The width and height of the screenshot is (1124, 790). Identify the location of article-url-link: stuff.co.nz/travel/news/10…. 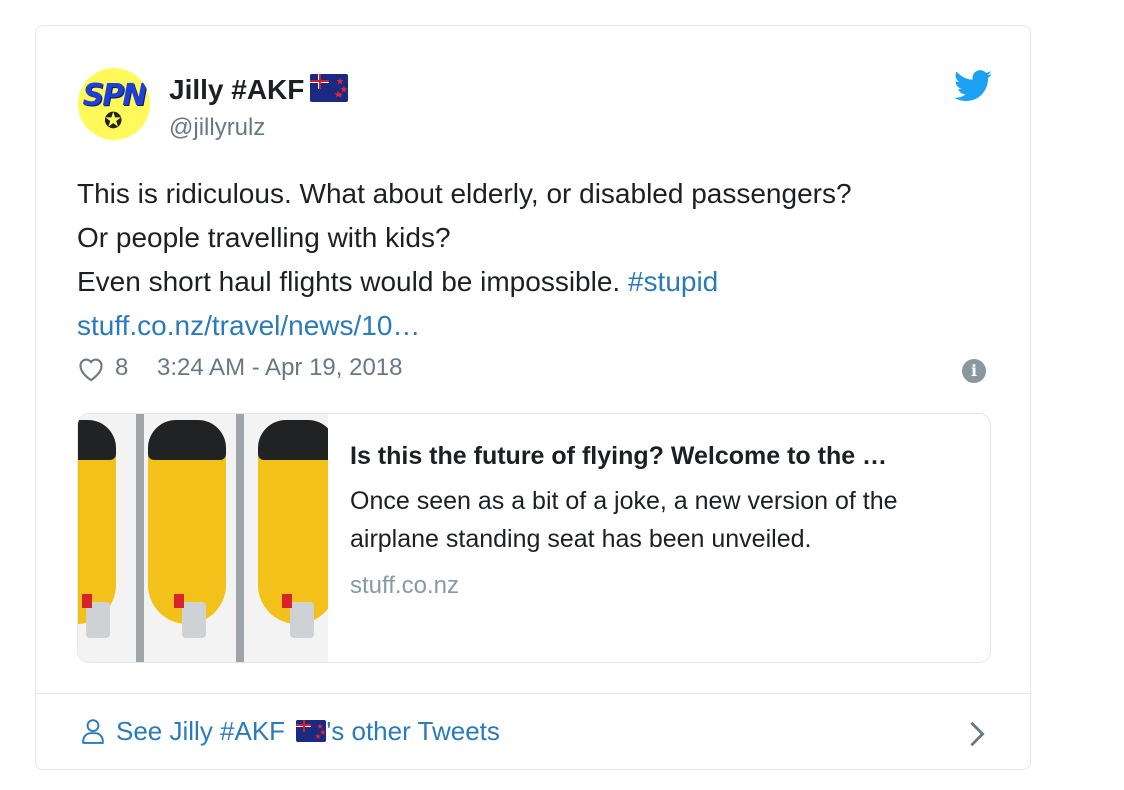
(248, 325).